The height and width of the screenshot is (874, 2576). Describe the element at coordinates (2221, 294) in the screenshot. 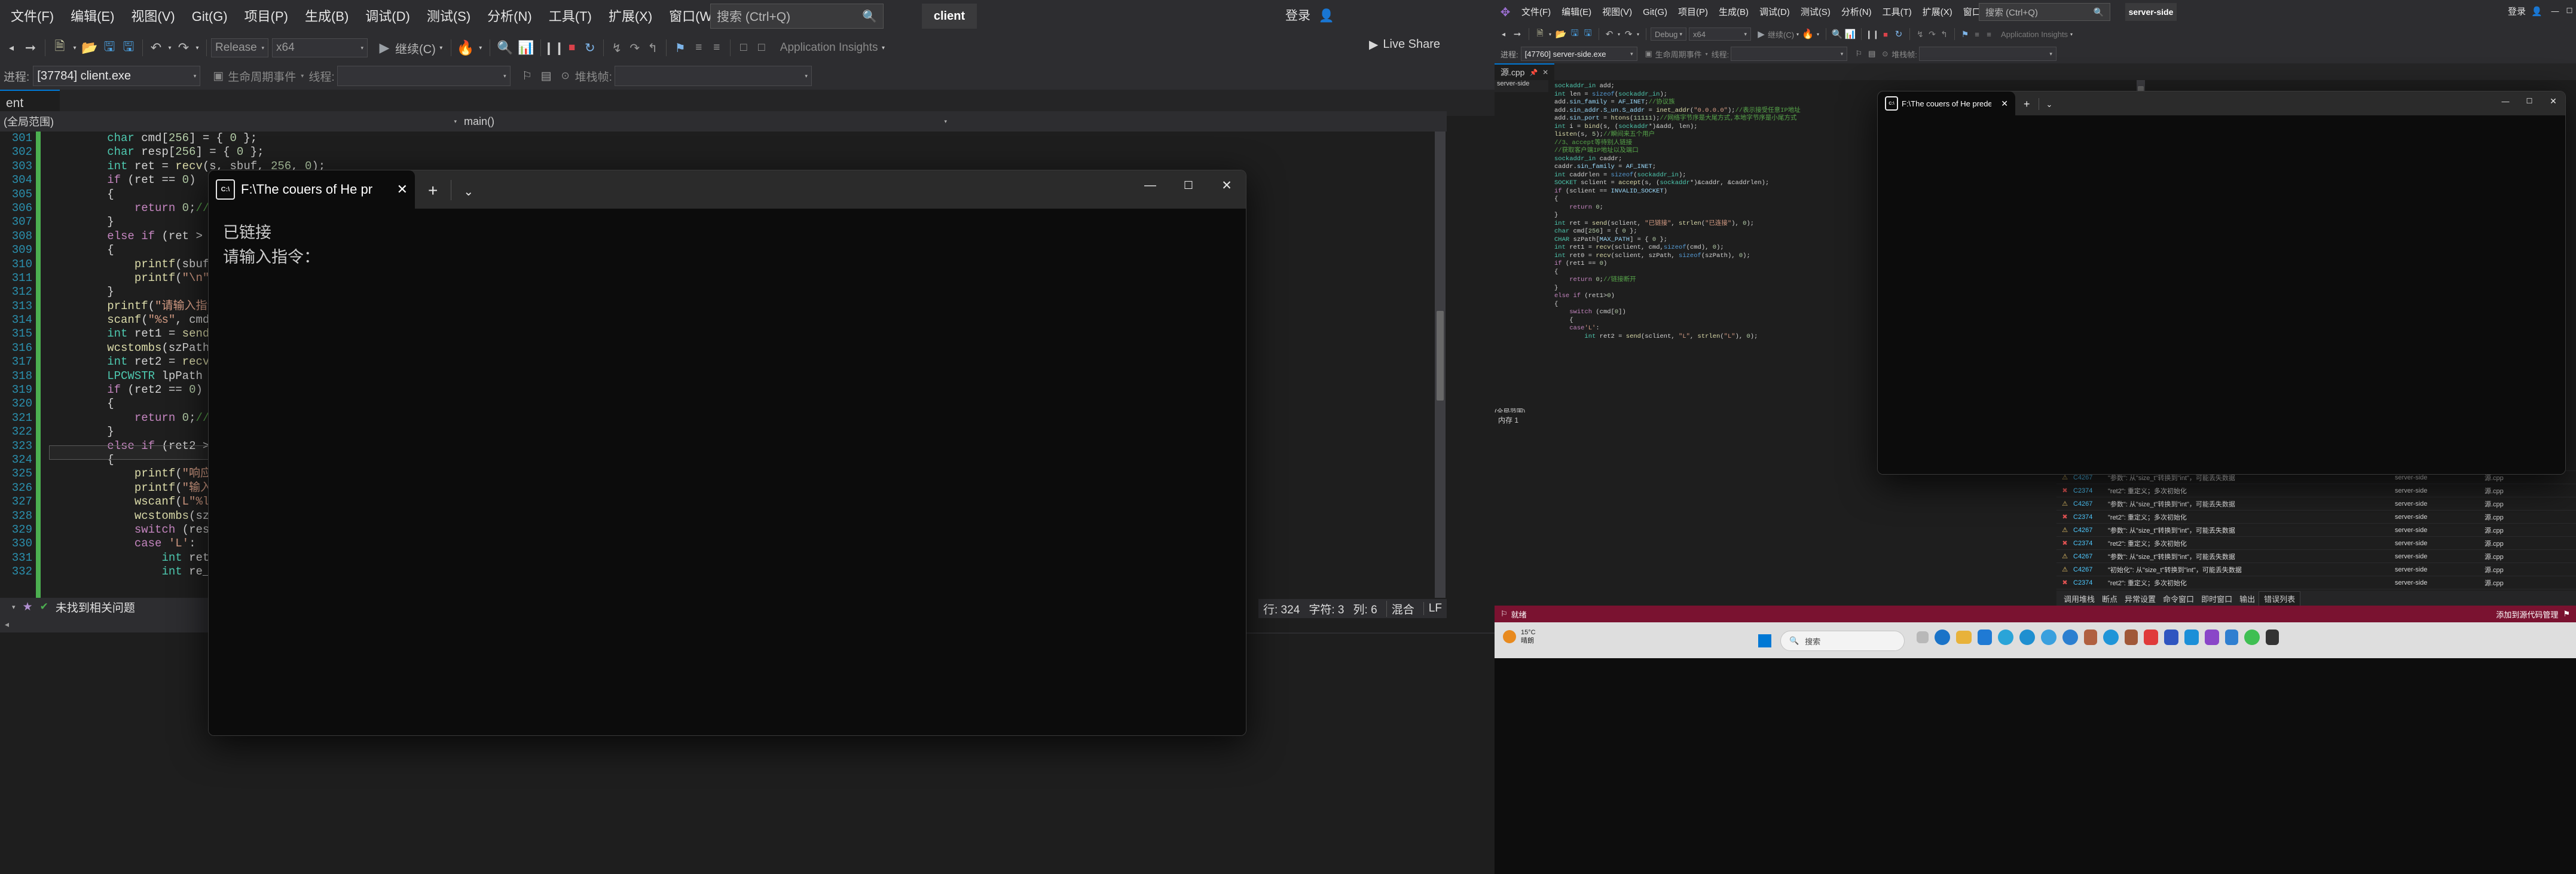

I see `server-console-output-body` at that location.